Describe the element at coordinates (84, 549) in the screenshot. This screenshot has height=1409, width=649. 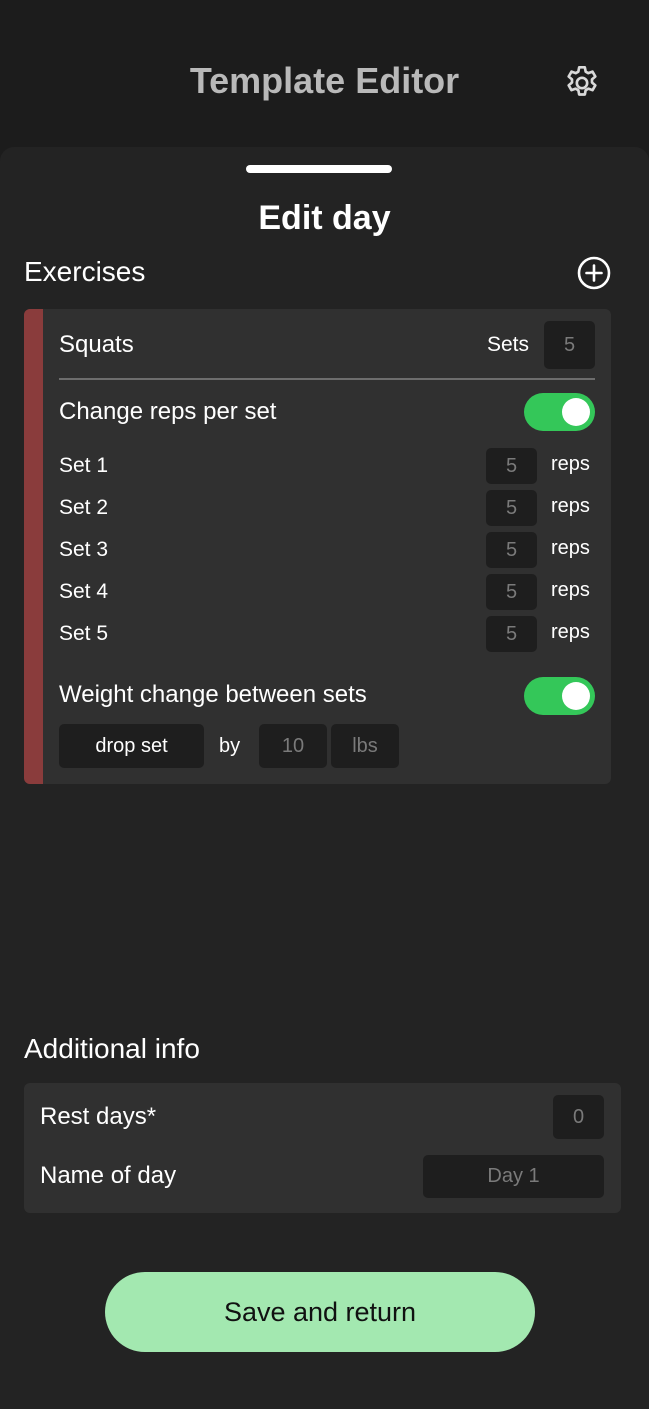
I see `set-label: Set 3` at that location.